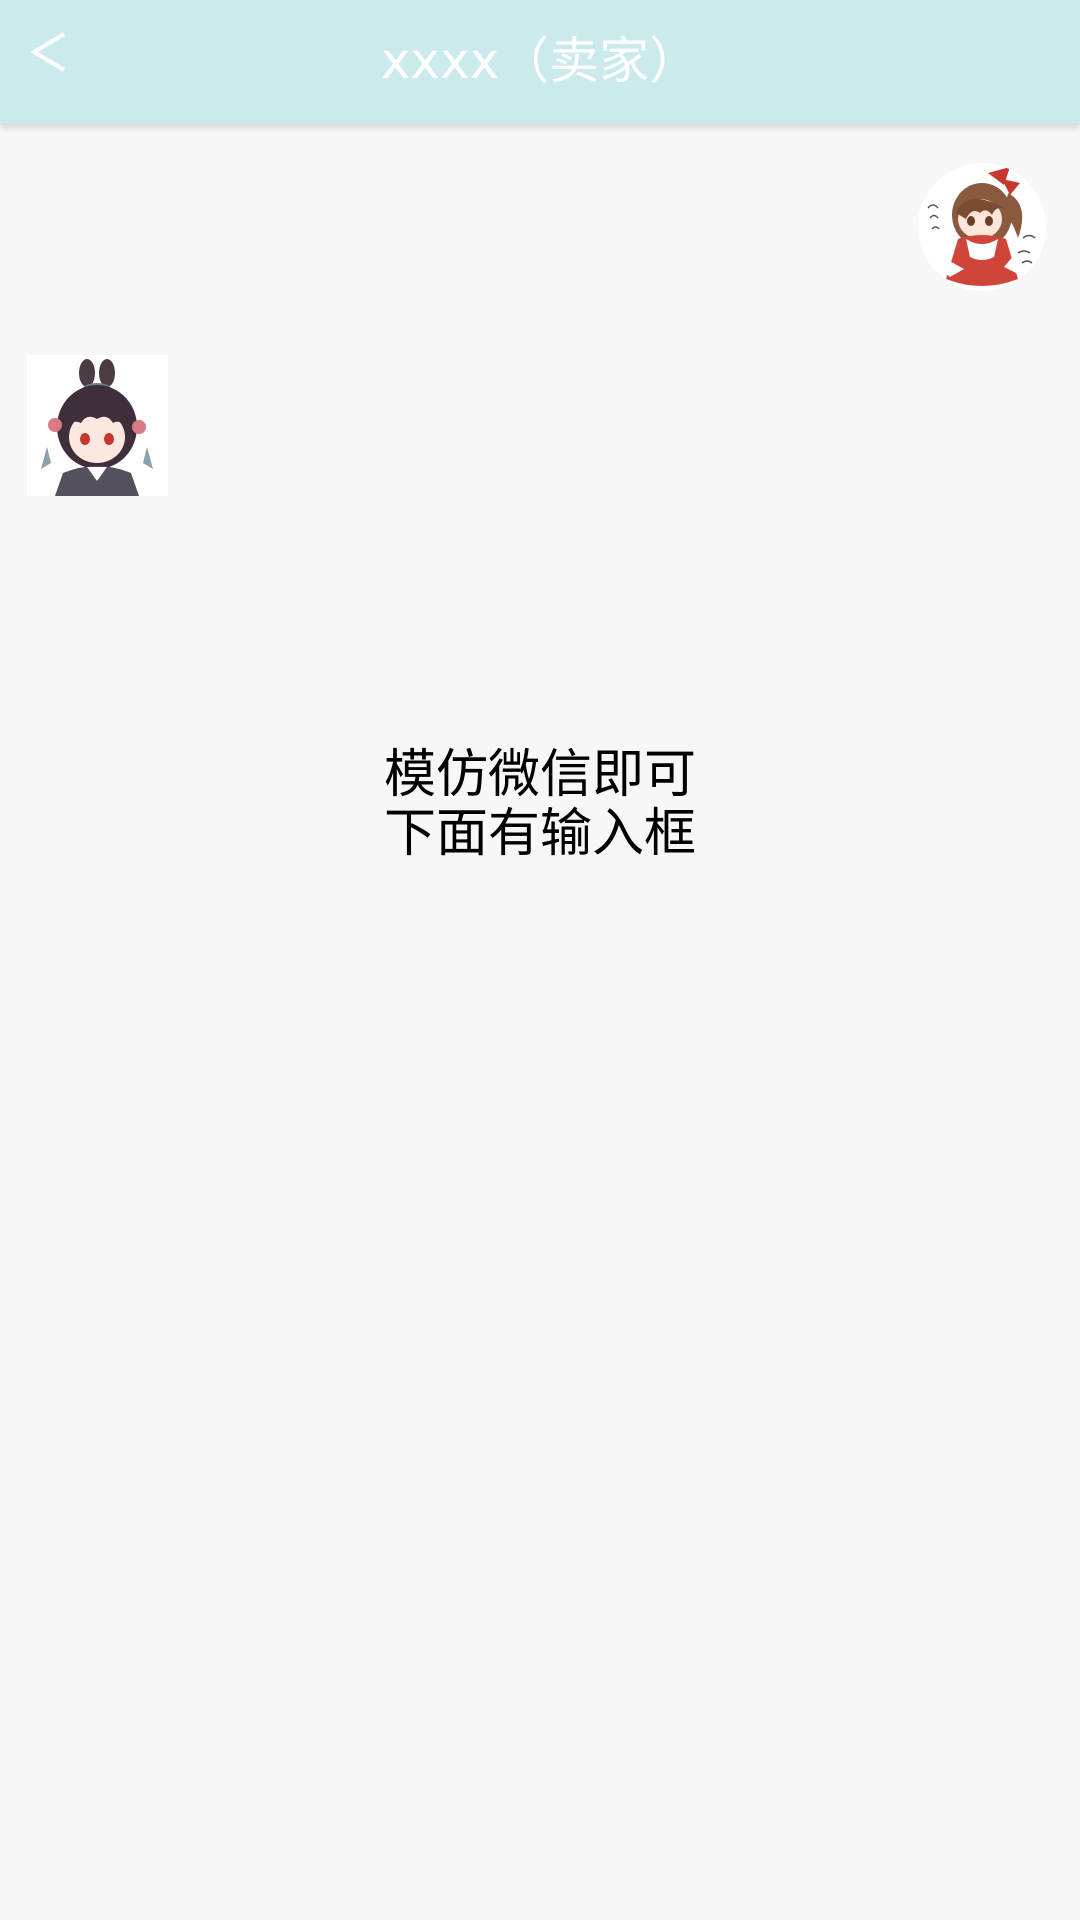  What do you see at coordinates (539, 834) in the screenshot?
I see `note-line-2: 下面有输入框` at bounding box center [539, 834].